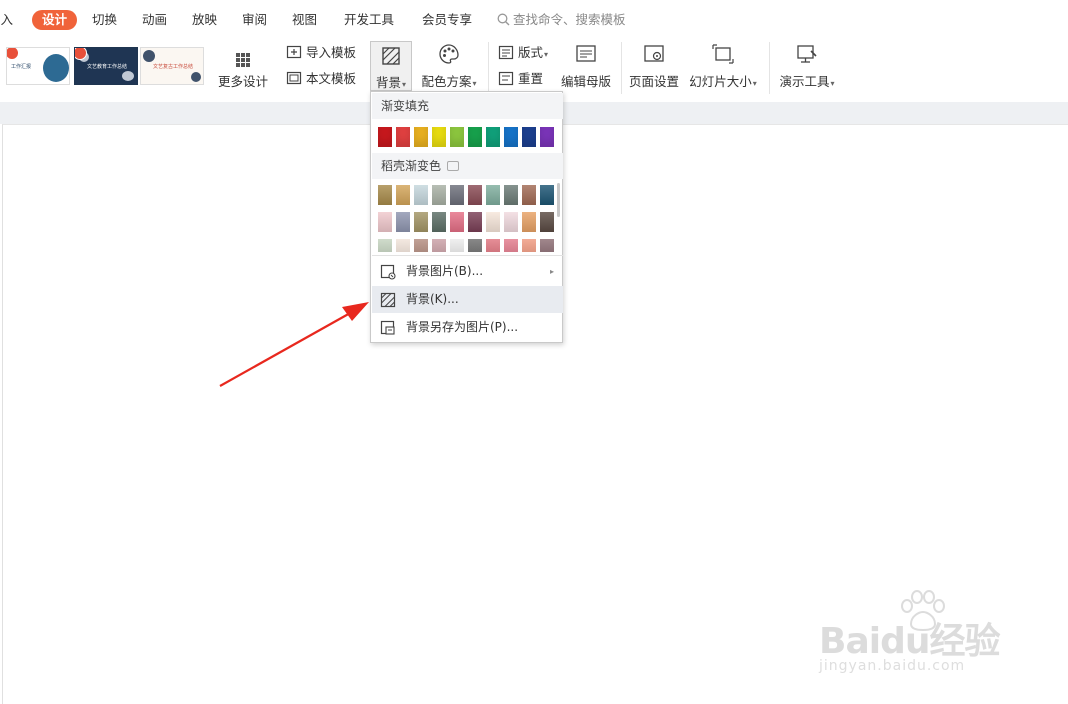 The height and width of the screenshot is (704, 1068). I want to click on watermark-brand: Baidu经验, so click(909, 641).